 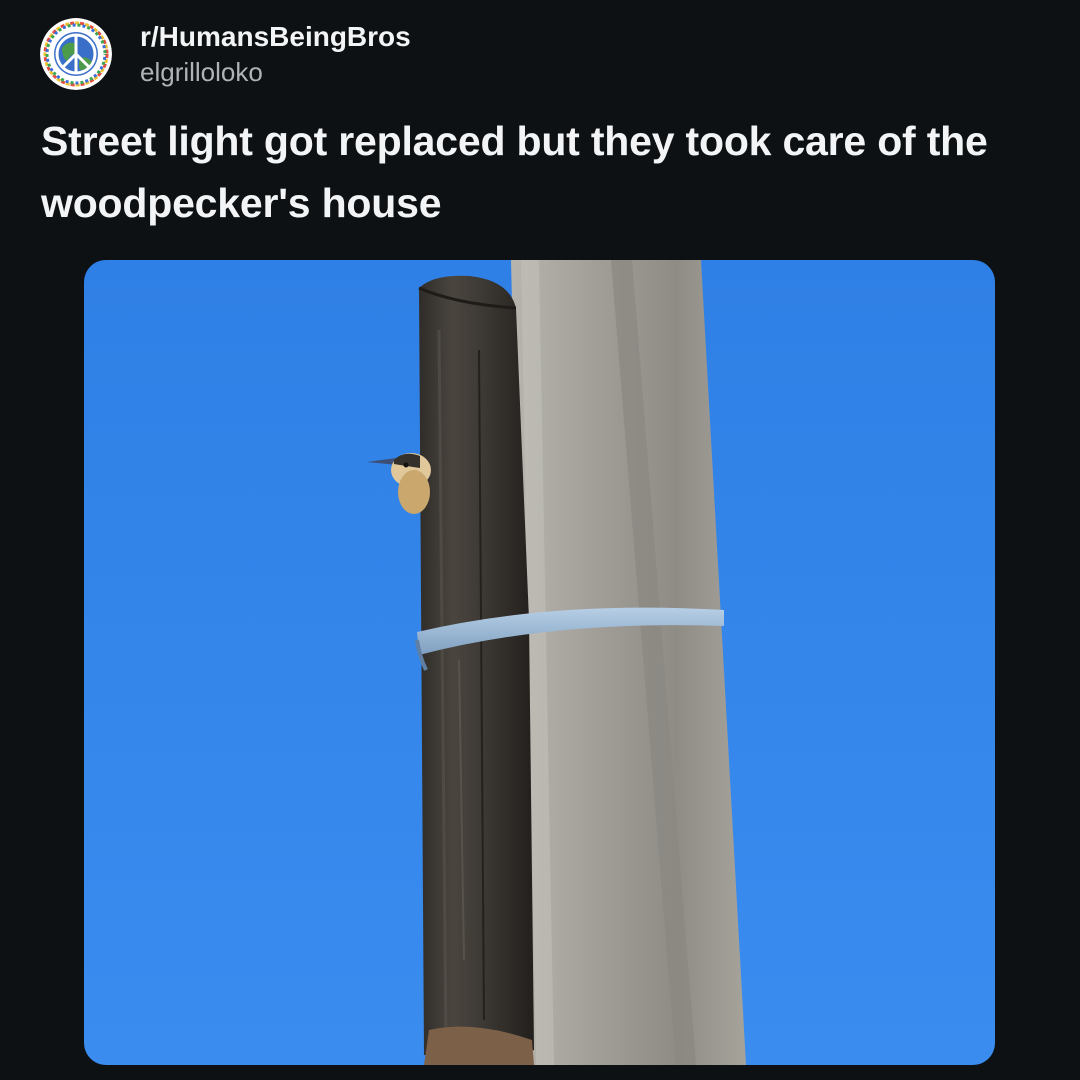 I want to click on peace-globe-icon, so click(x=76, y=54).